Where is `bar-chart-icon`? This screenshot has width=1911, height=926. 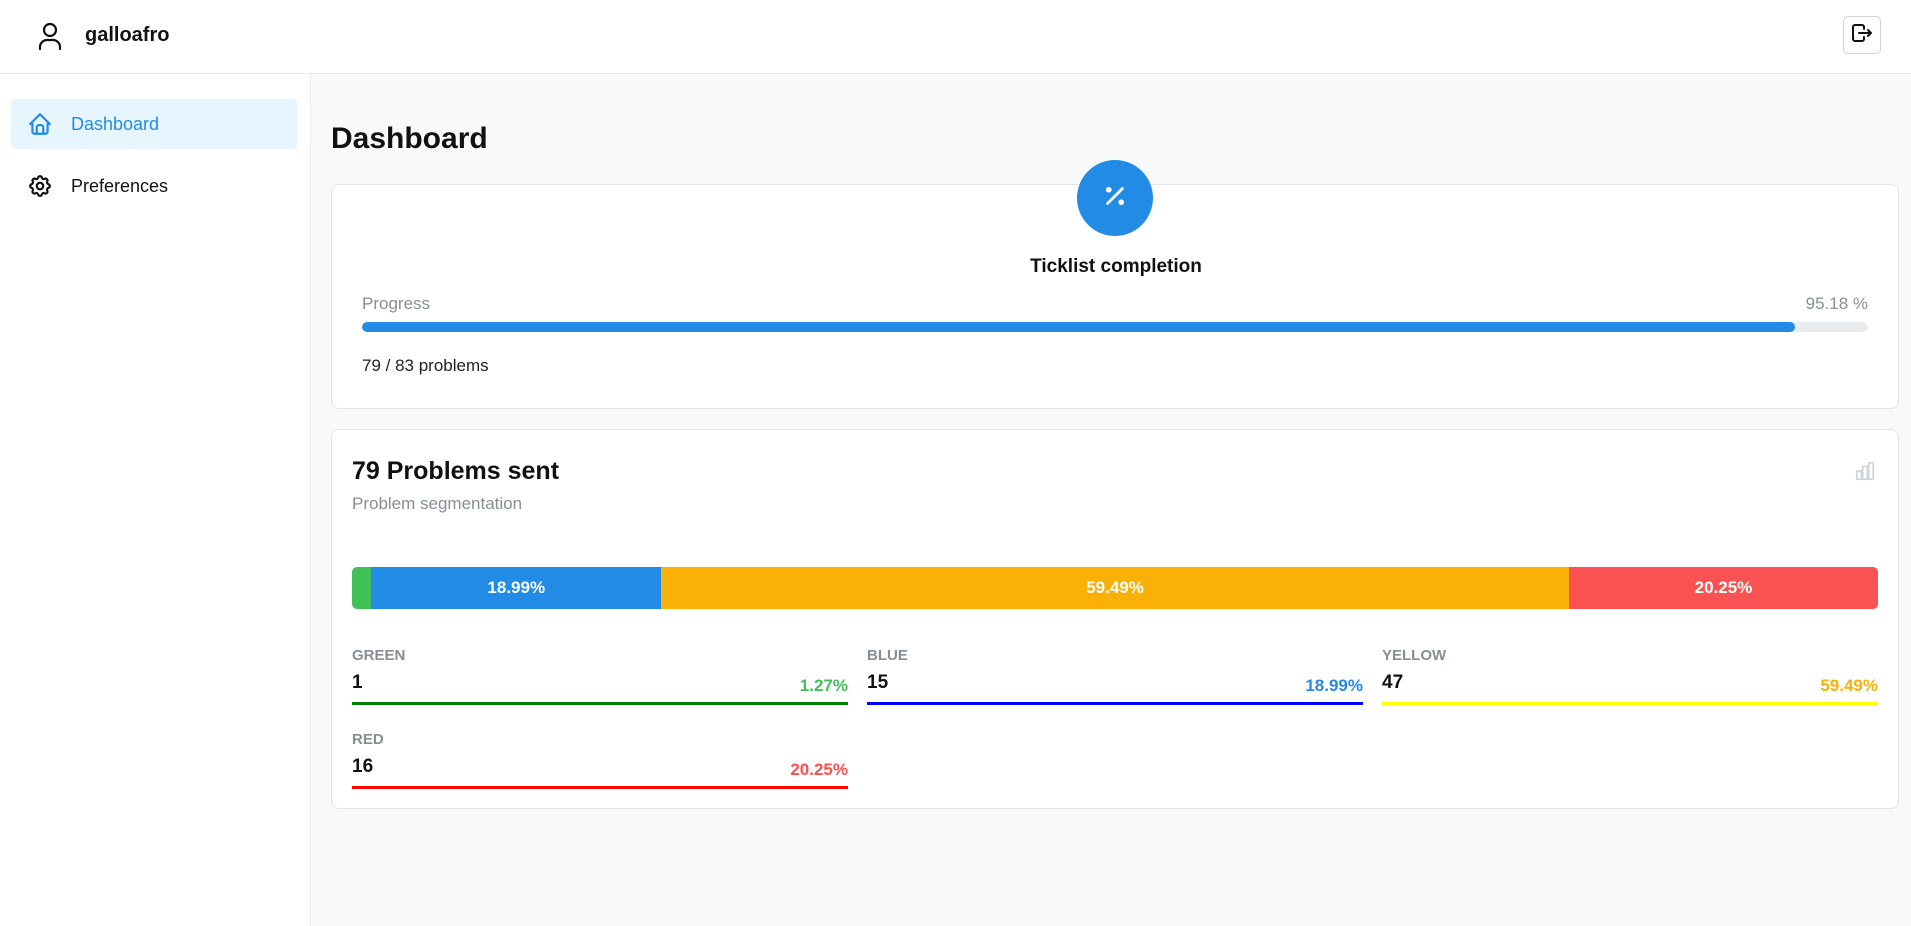
bar-chart-icon is located at coordinates (1865, 471).